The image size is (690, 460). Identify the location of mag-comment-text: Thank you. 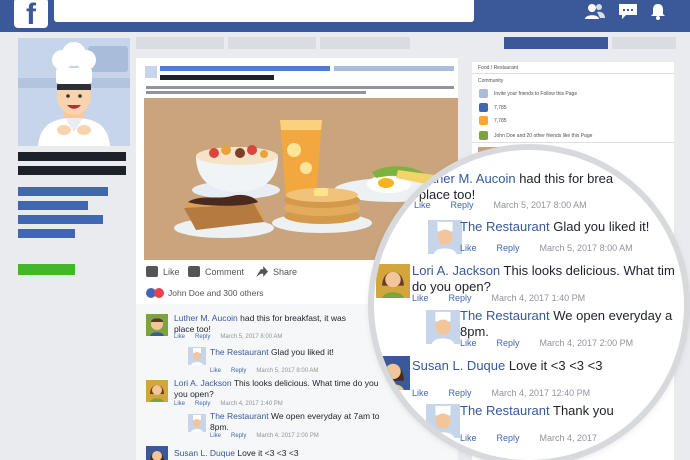
(583, 410).